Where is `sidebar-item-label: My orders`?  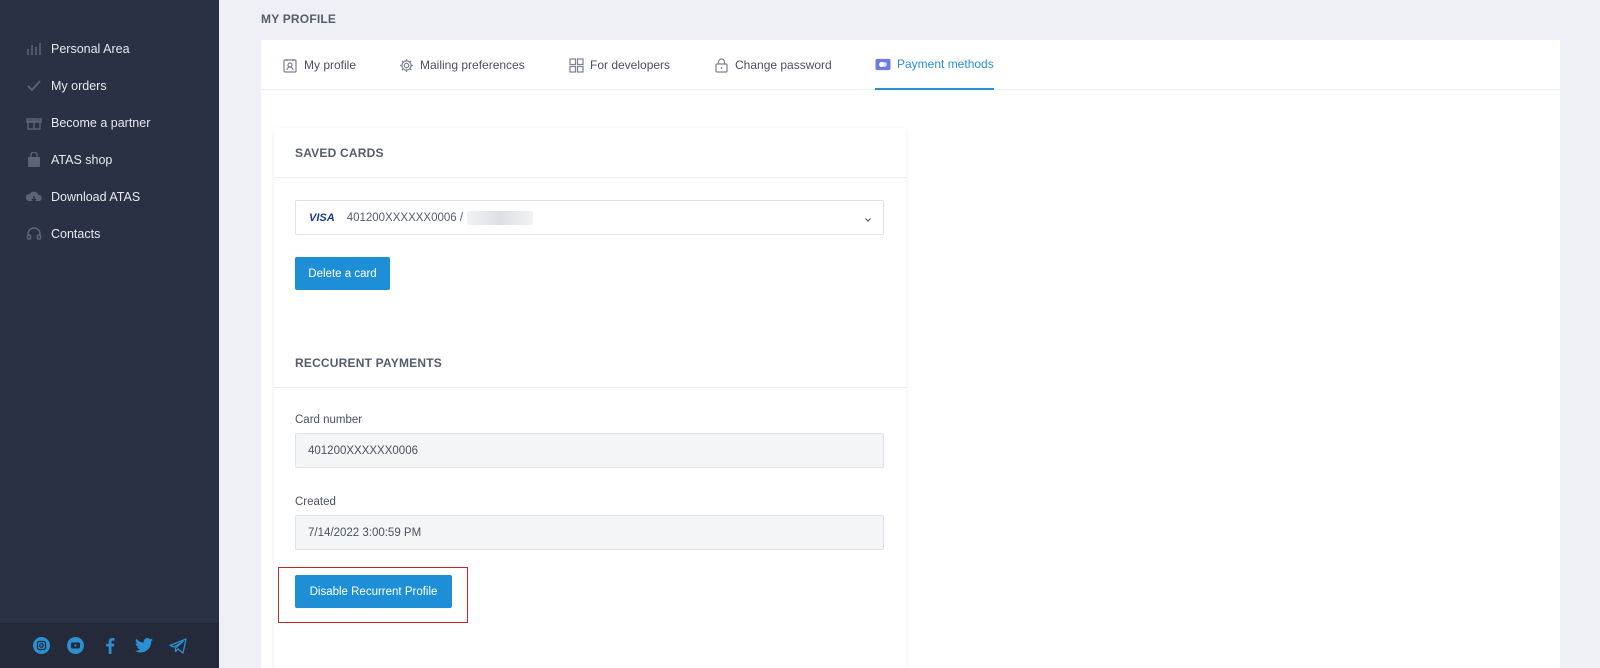 sidebar-item-label: My orders is located at coordinates (79, 85).